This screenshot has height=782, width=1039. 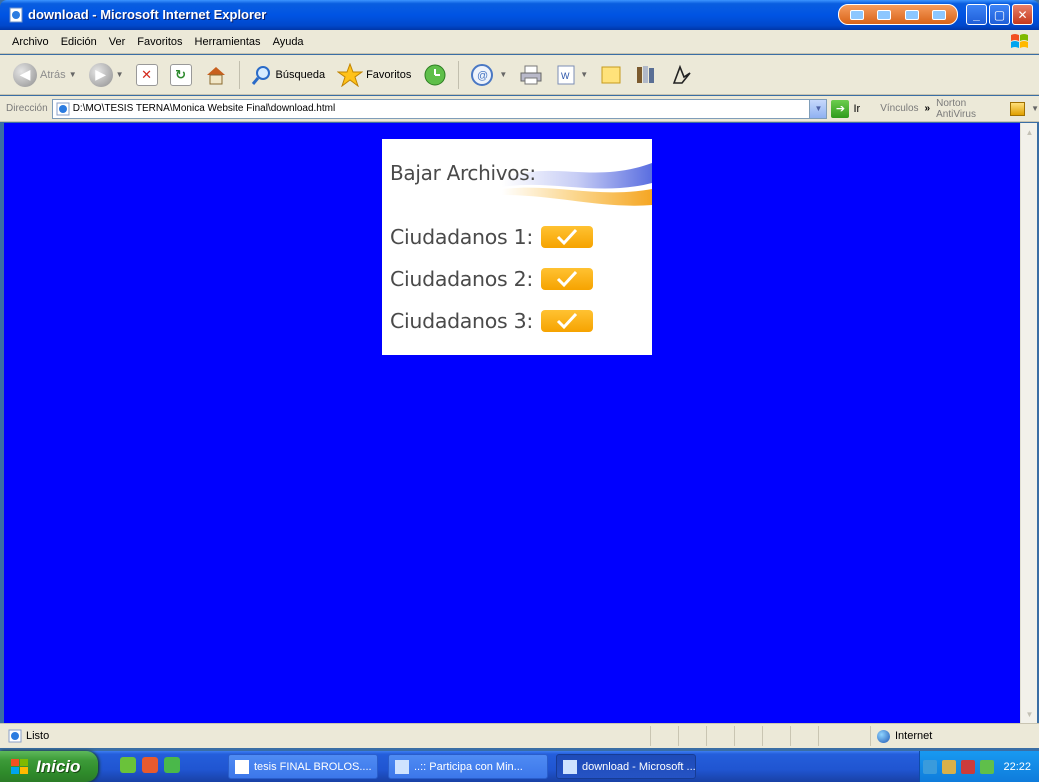 I want to click on norton-antivirus-label: Norton AntiVirus, so click(x=970, y=109).